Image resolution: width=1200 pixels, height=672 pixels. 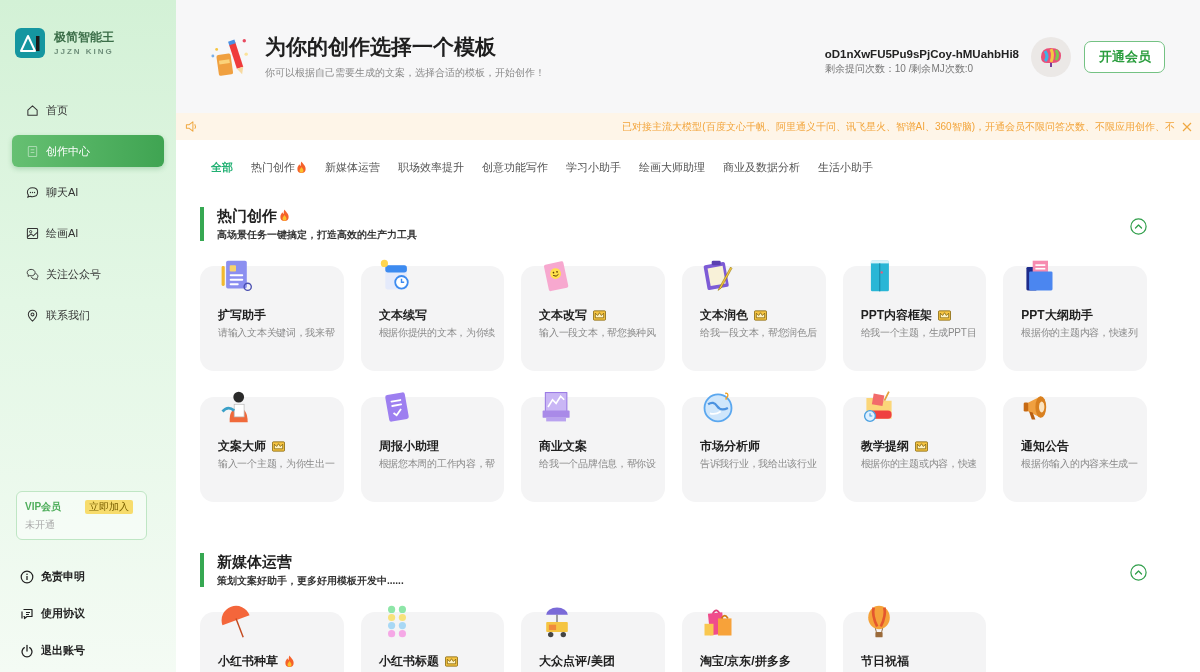 What do you see at coordinates (32, 151) in the screenshot?
I see `document-icon` at bounding box center [32, 151].